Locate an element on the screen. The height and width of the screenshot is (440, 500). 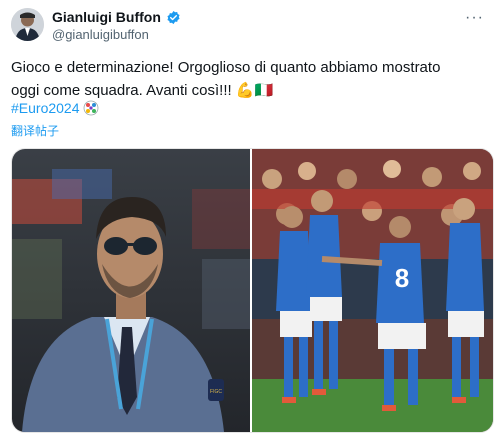
author-avatar is located at coordinates (27, 24).